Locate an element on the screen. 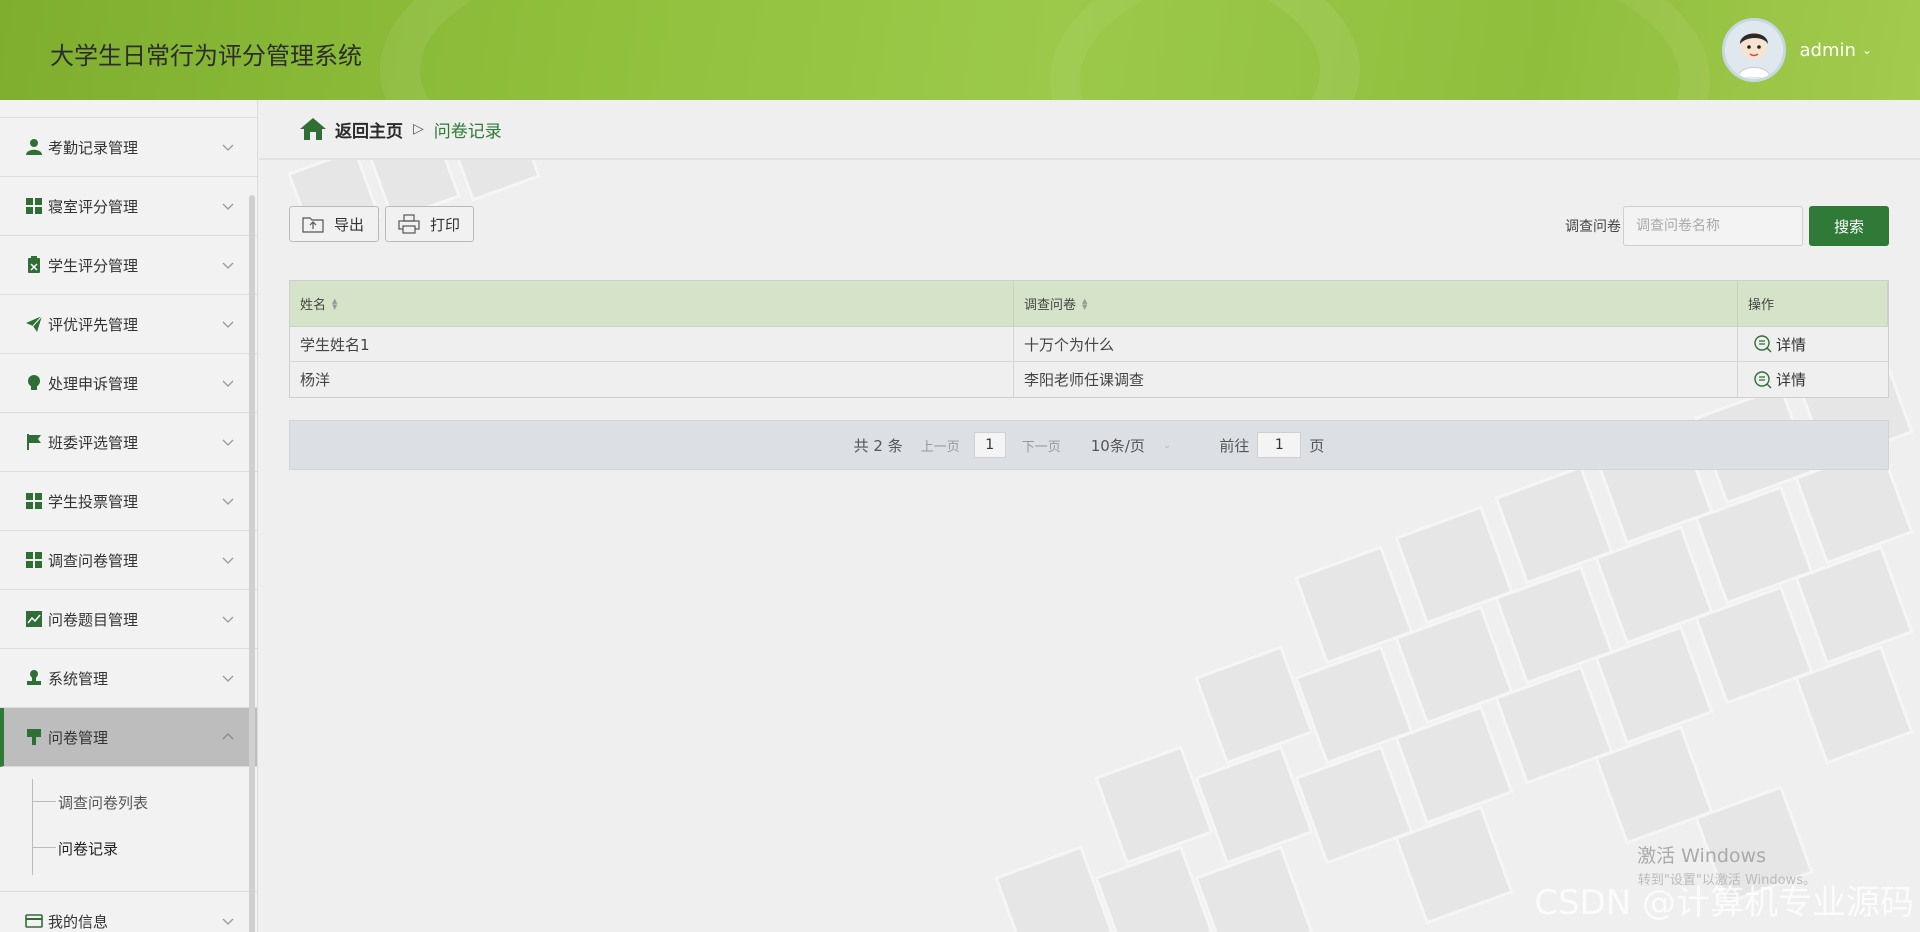 The height and width of the screenshot is (932, 1920). sidebar-item-label: 我的信息 is located at coordinates (78, 921).